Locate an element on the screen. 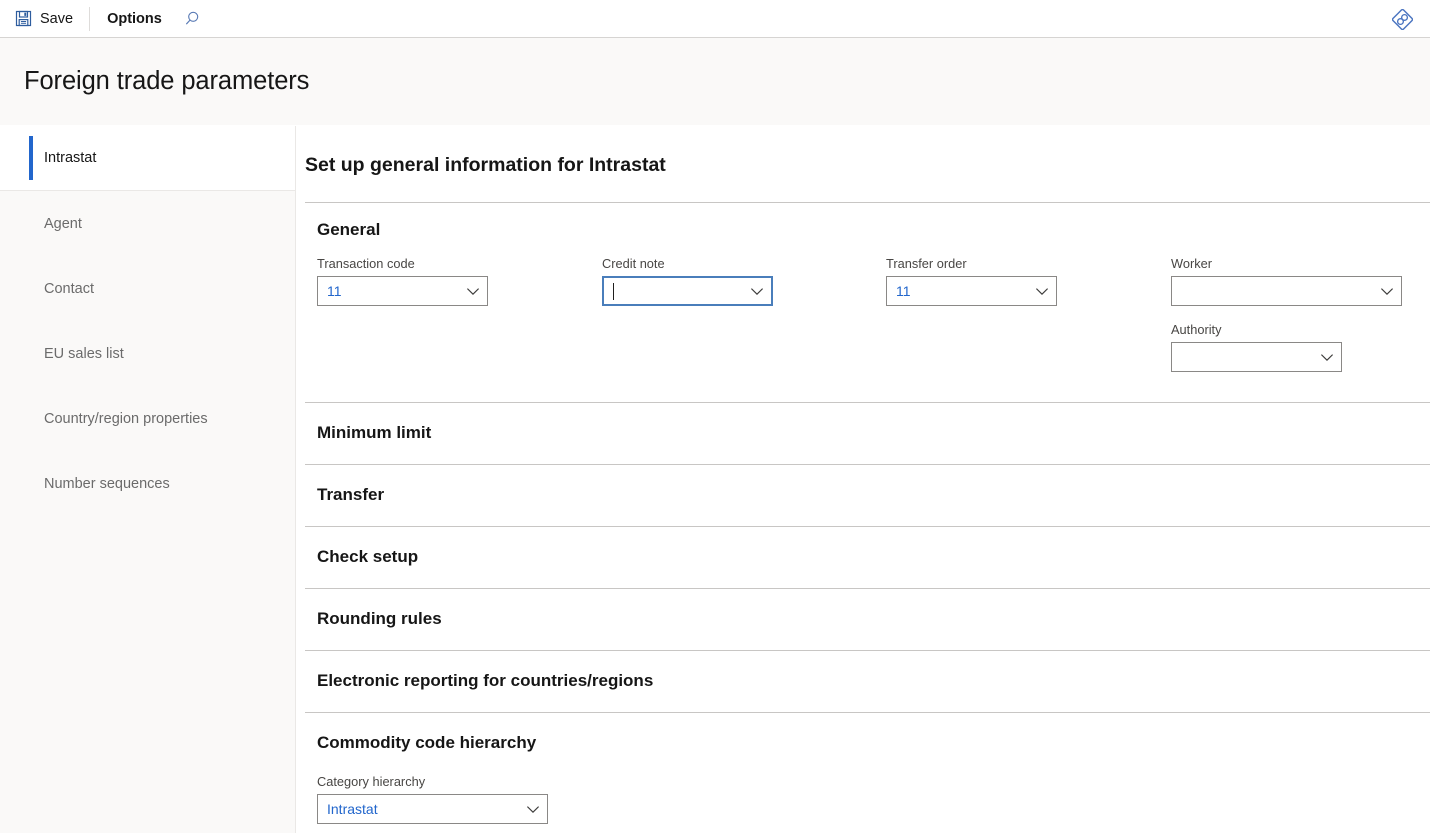 The width and height of the screenshot is (1430, 833). section-header-general: General is located at coordinates (867, 229).